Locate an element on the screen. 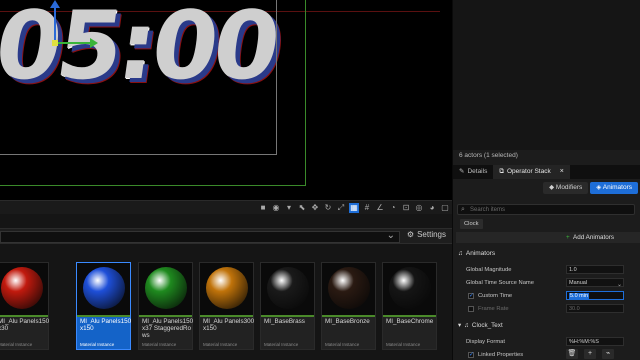  modifiers-tab: ◆ Modifiers is located at coordinates (566, 188).